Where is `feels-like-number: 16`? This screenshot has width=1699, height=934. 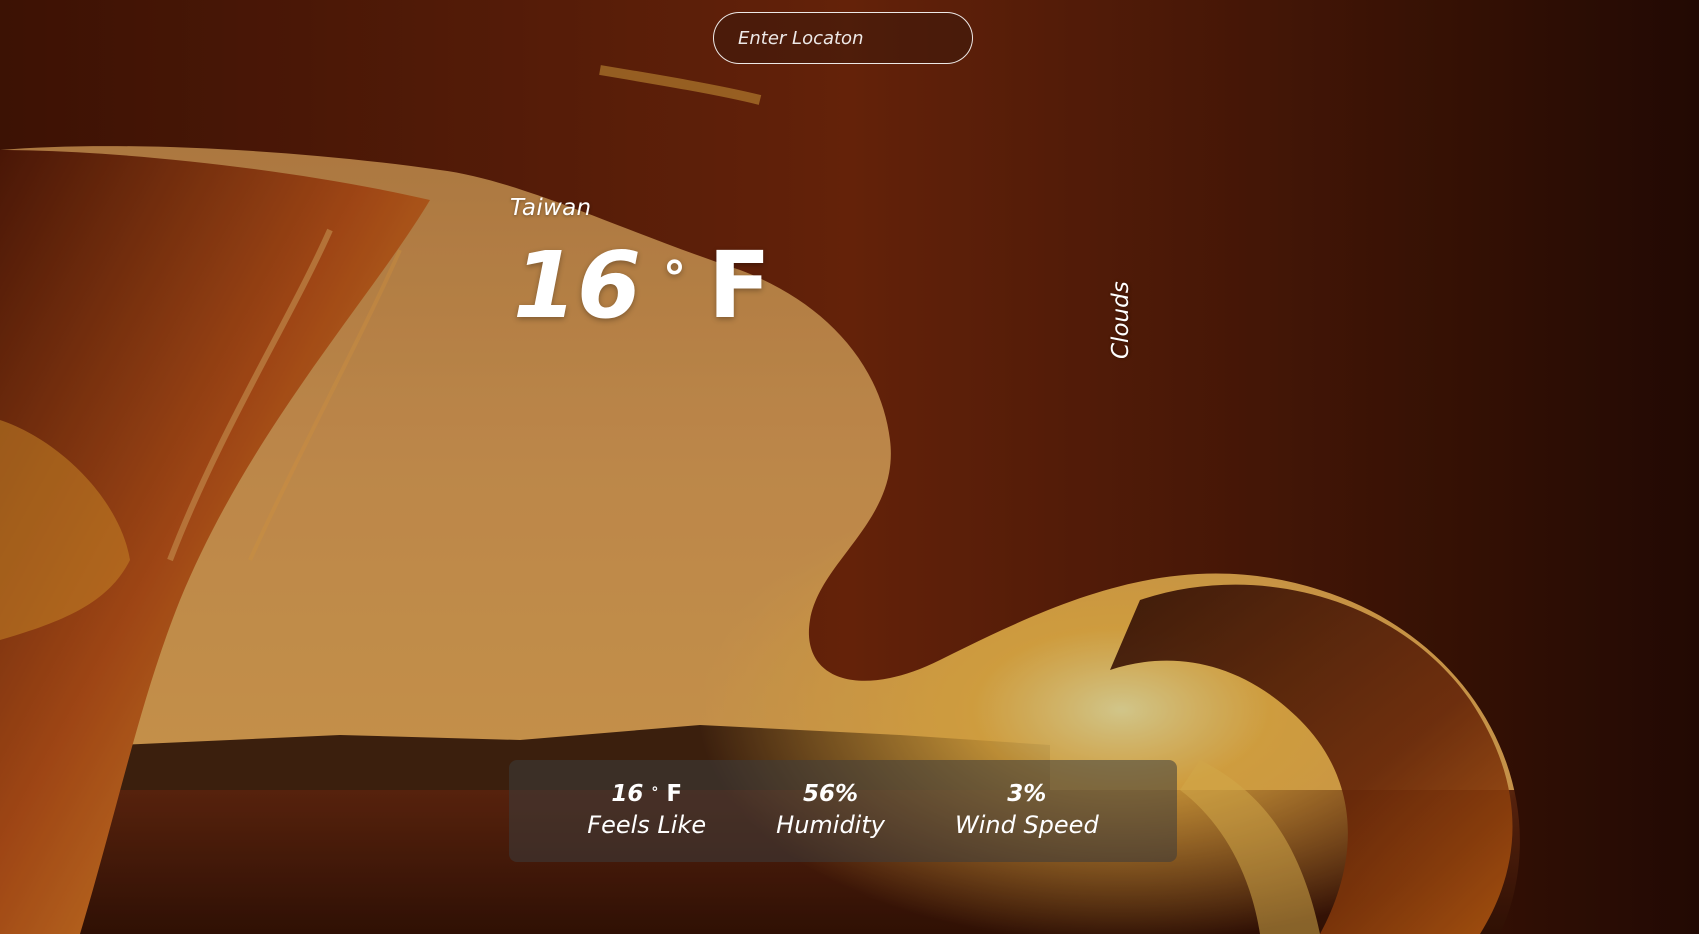 feels-like-number: 16 is located at coordinates (627, 794).